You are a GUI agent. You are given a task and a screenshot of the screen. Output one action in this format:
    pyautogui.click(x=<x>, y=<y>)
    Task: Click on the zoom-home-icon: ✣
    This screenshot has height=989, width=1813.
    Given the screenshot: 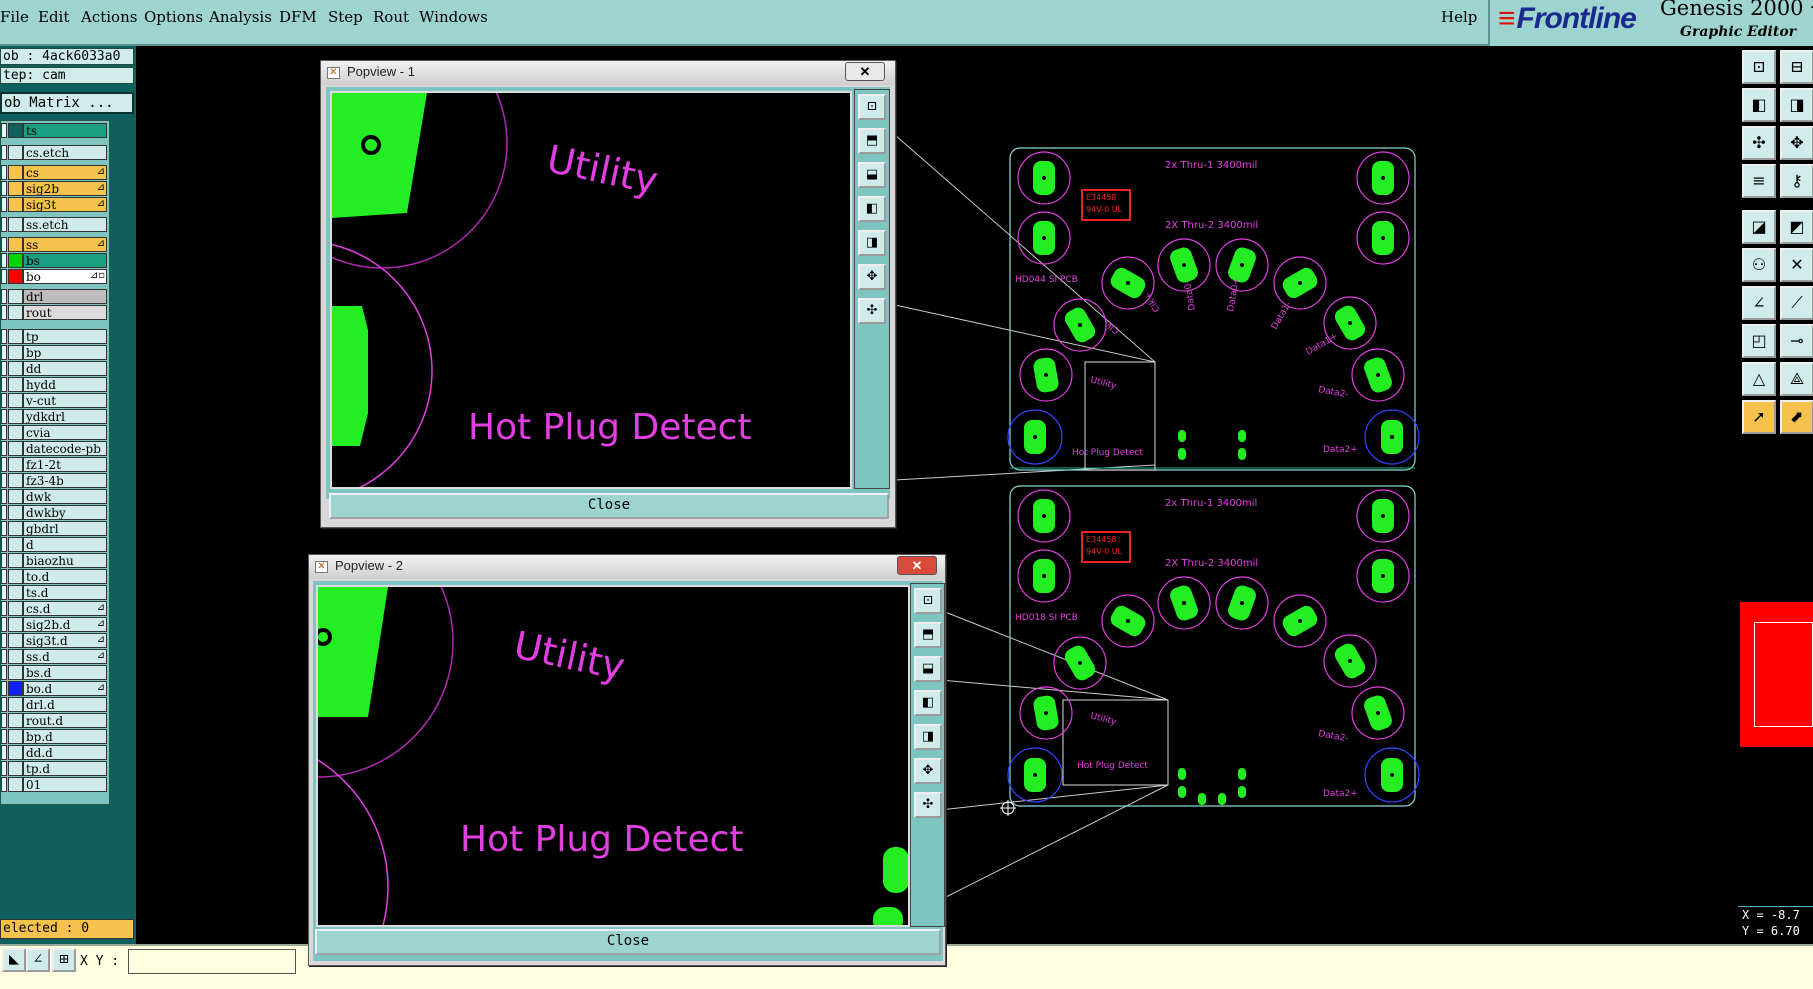 What is the action you would take?
    pyautogui.click(x=1759, y=143)
    